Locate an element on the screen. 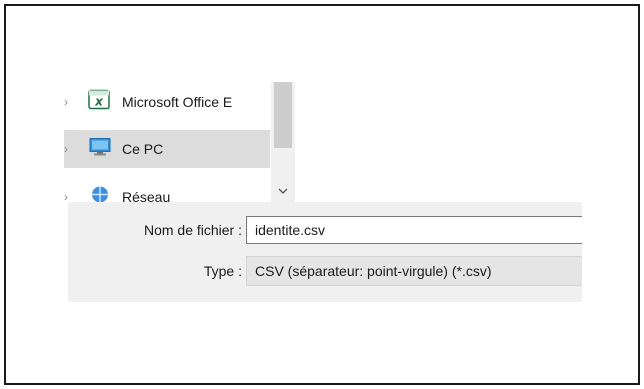 This screenshot has height=389, width=644. svg-text: x is located at coordinates (99, 102).